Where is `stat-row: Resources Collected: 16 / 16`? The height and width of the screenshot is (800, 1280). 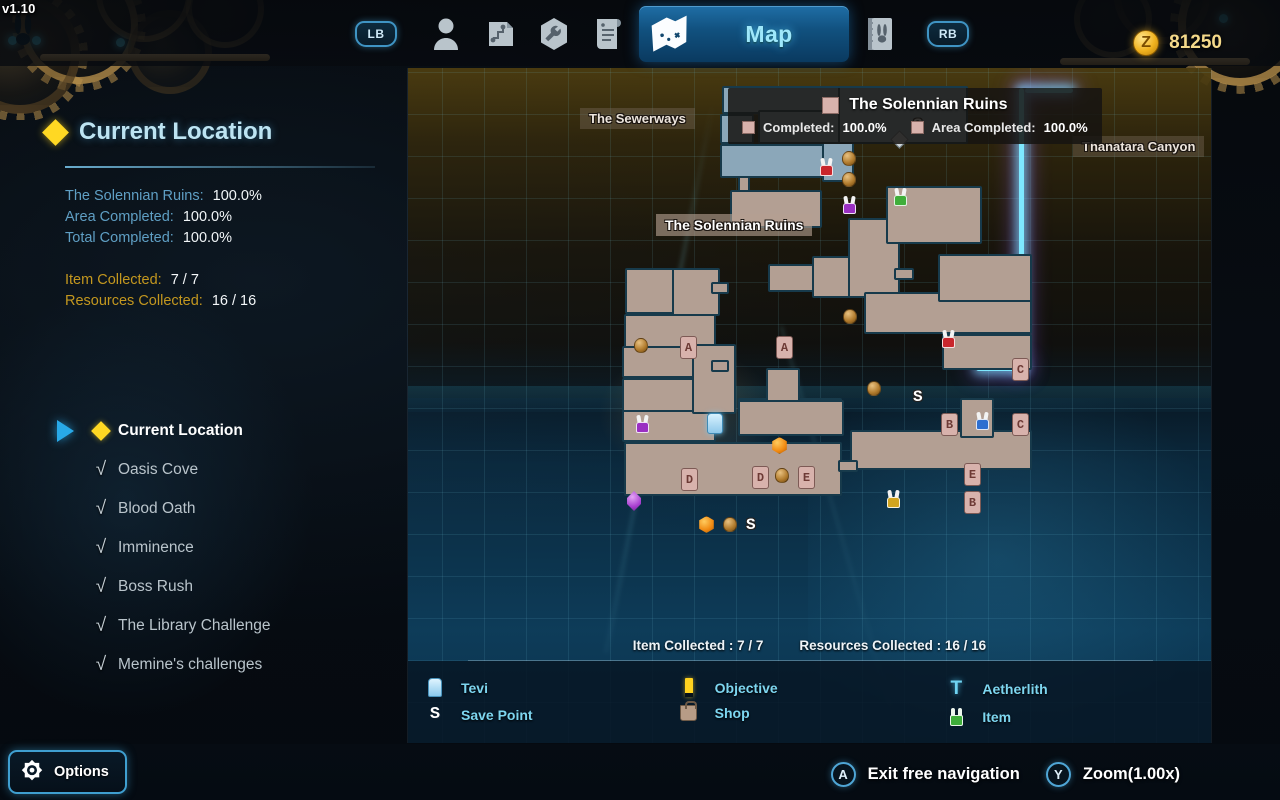 stat-row: Resources Collected: 16 / 16 is located at coordinates (225, 301).